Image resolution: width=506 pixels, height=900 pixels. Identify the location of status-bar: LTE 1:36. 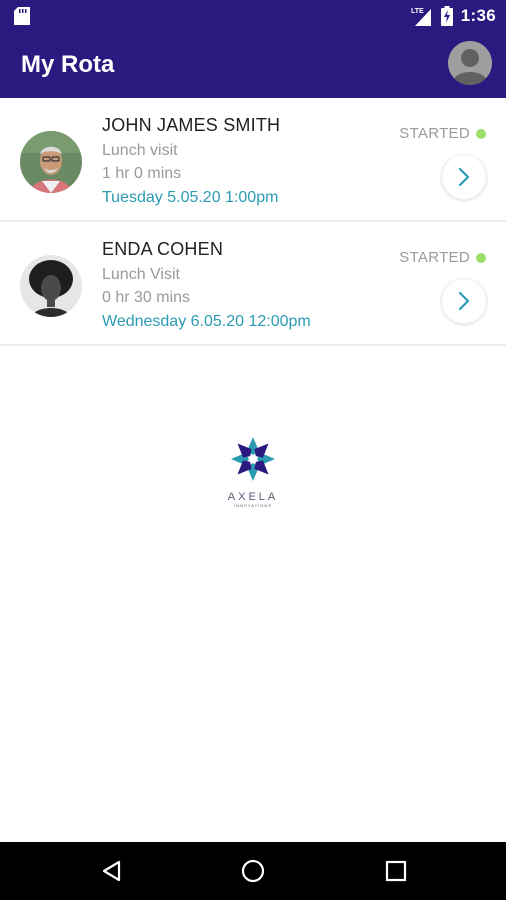
(253, 16).